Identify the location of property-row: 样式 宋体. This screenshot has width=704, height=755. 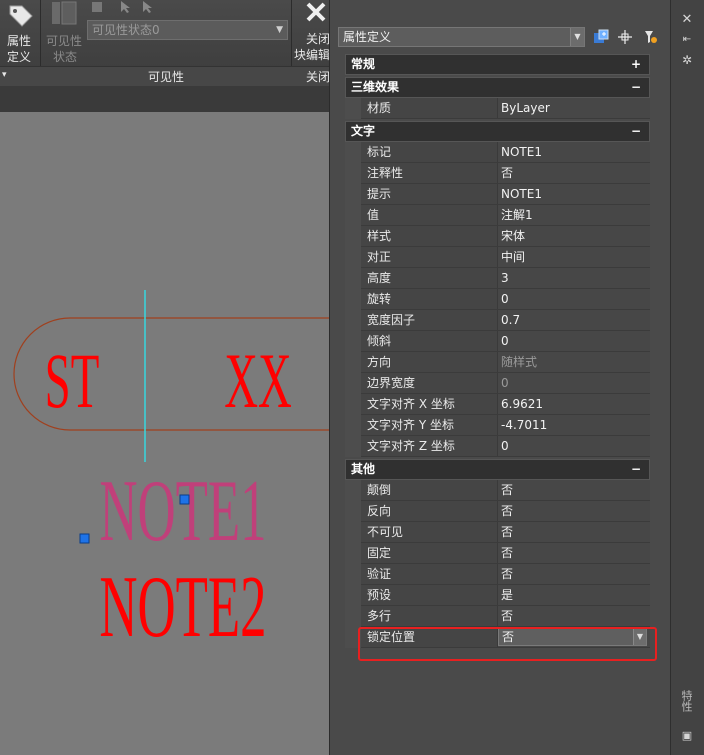
(497, 236).